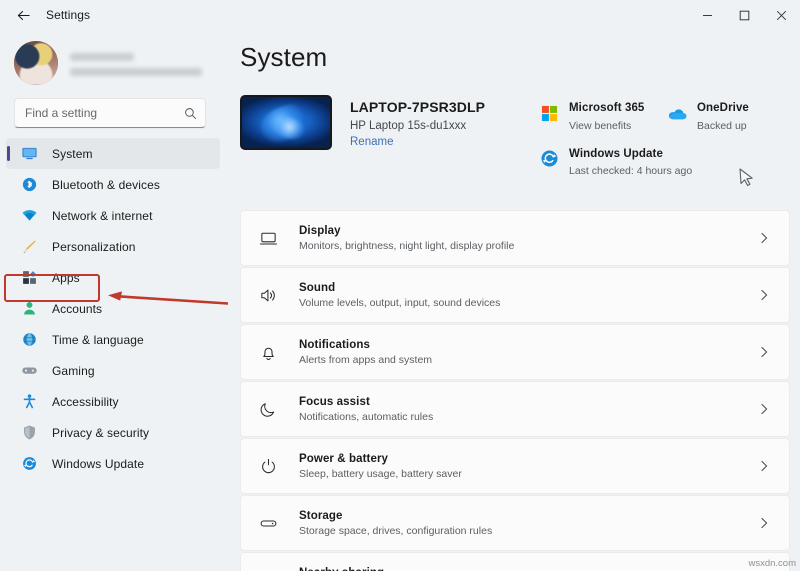 The height and width of the screenshot is (571, 800). I want to click on sidebar-item-label: Accessibility, so click(85, 401).